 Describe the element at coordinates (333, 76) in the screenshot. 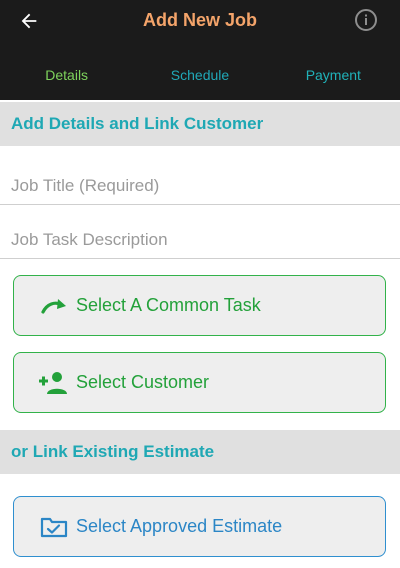

I see `tab-payment: Payment` at that location.